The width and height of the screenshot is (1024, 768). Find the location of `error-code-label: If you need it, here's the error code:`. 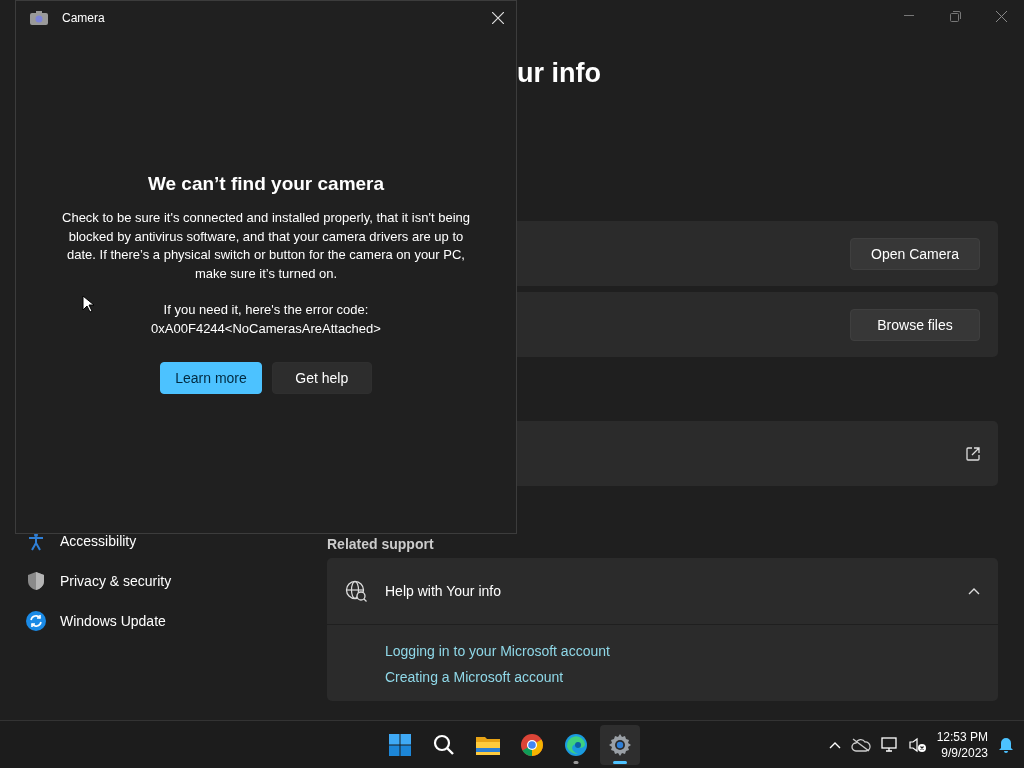

error-code-label: If you need it, here's the error code: is located at coordinates (266, 310).